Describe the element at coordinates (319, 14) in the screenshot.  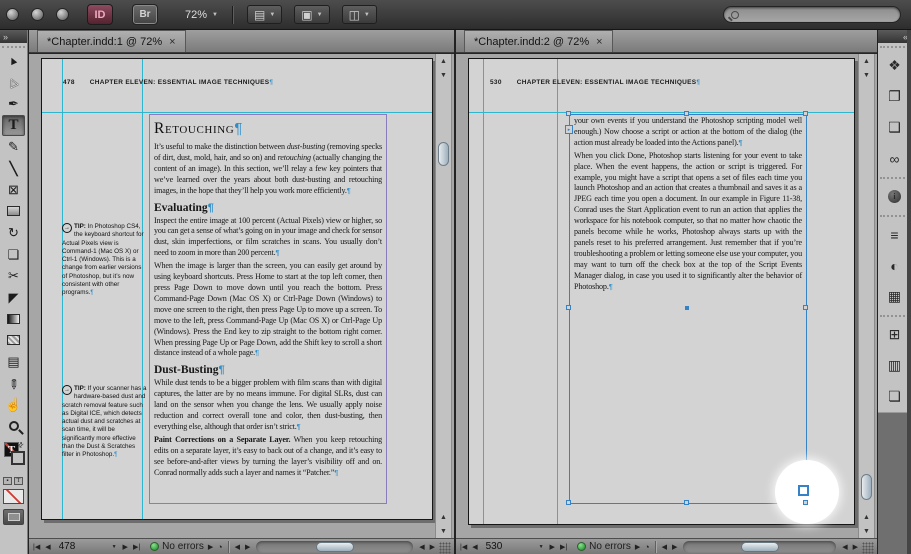
I see `chevron-down-icon: ▼` at that location.